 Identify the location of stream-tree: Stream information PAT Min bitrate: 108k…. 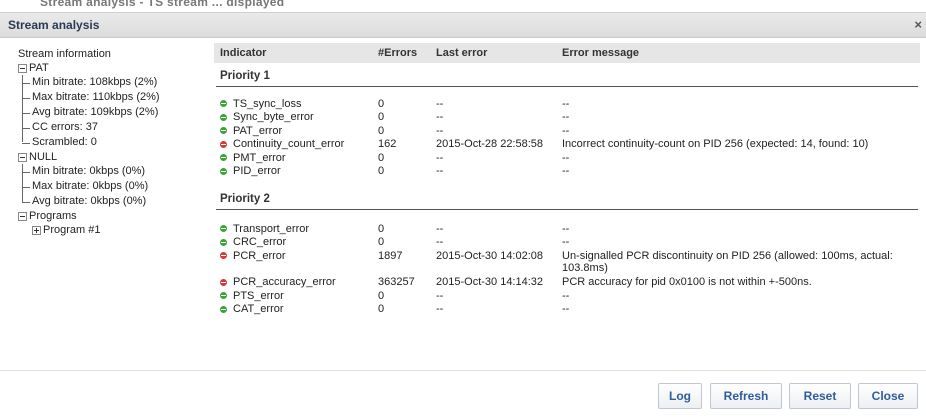
(113, 142).